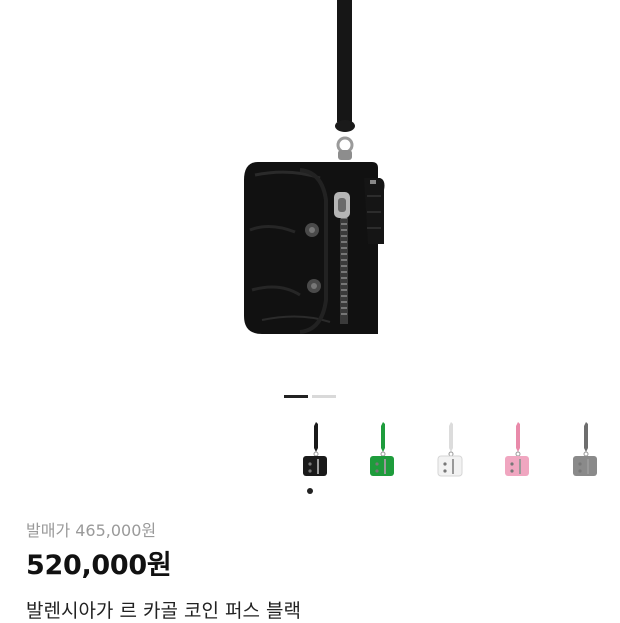  I want to click on pager-indicator, so click(324, 396).